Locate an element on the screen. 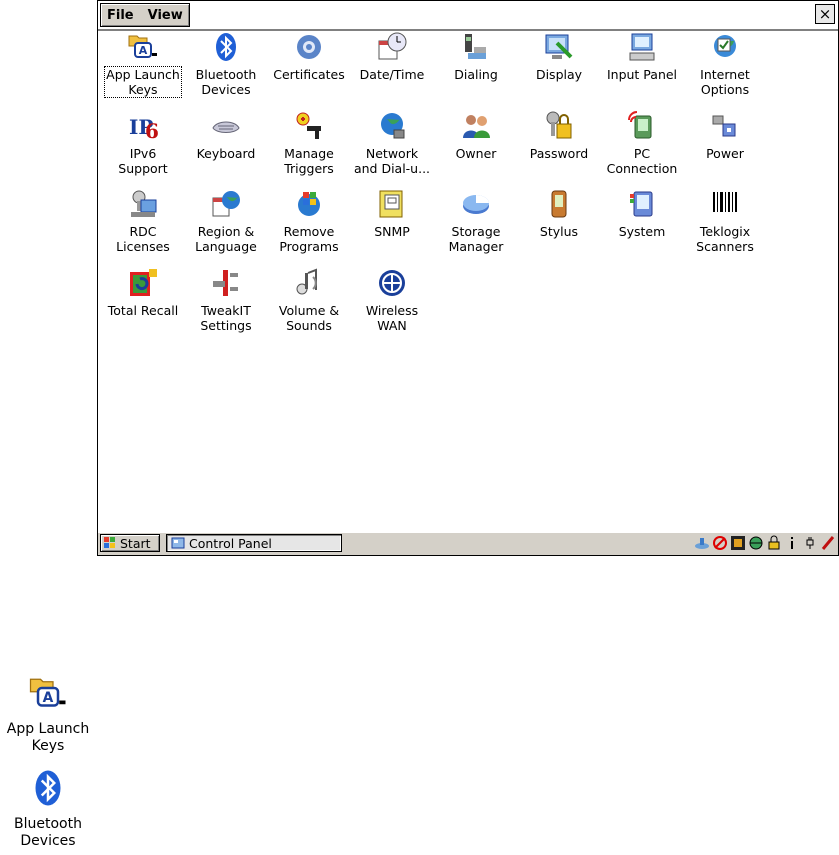 The width and height of the screenshot is (839, 855). menu-view: View is located at coordinates (165, 15).